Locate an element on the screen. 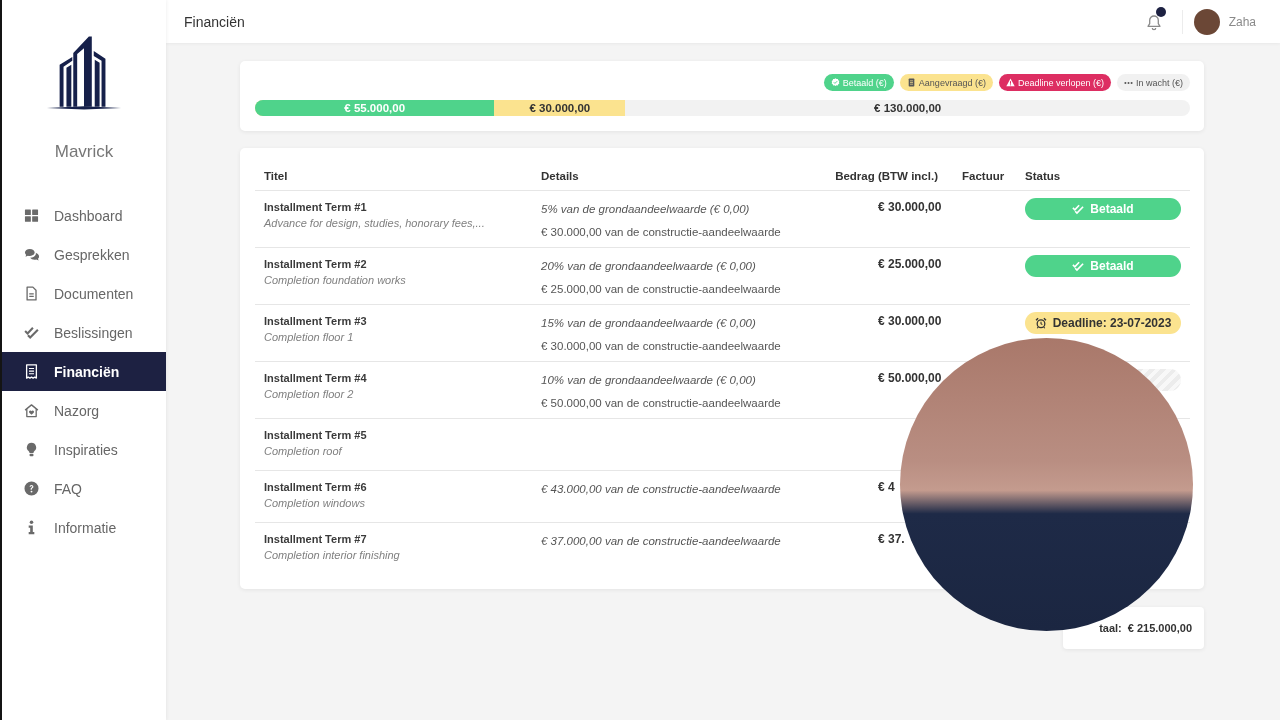  ellipsis-icon is located at coordinates (1128, 82).